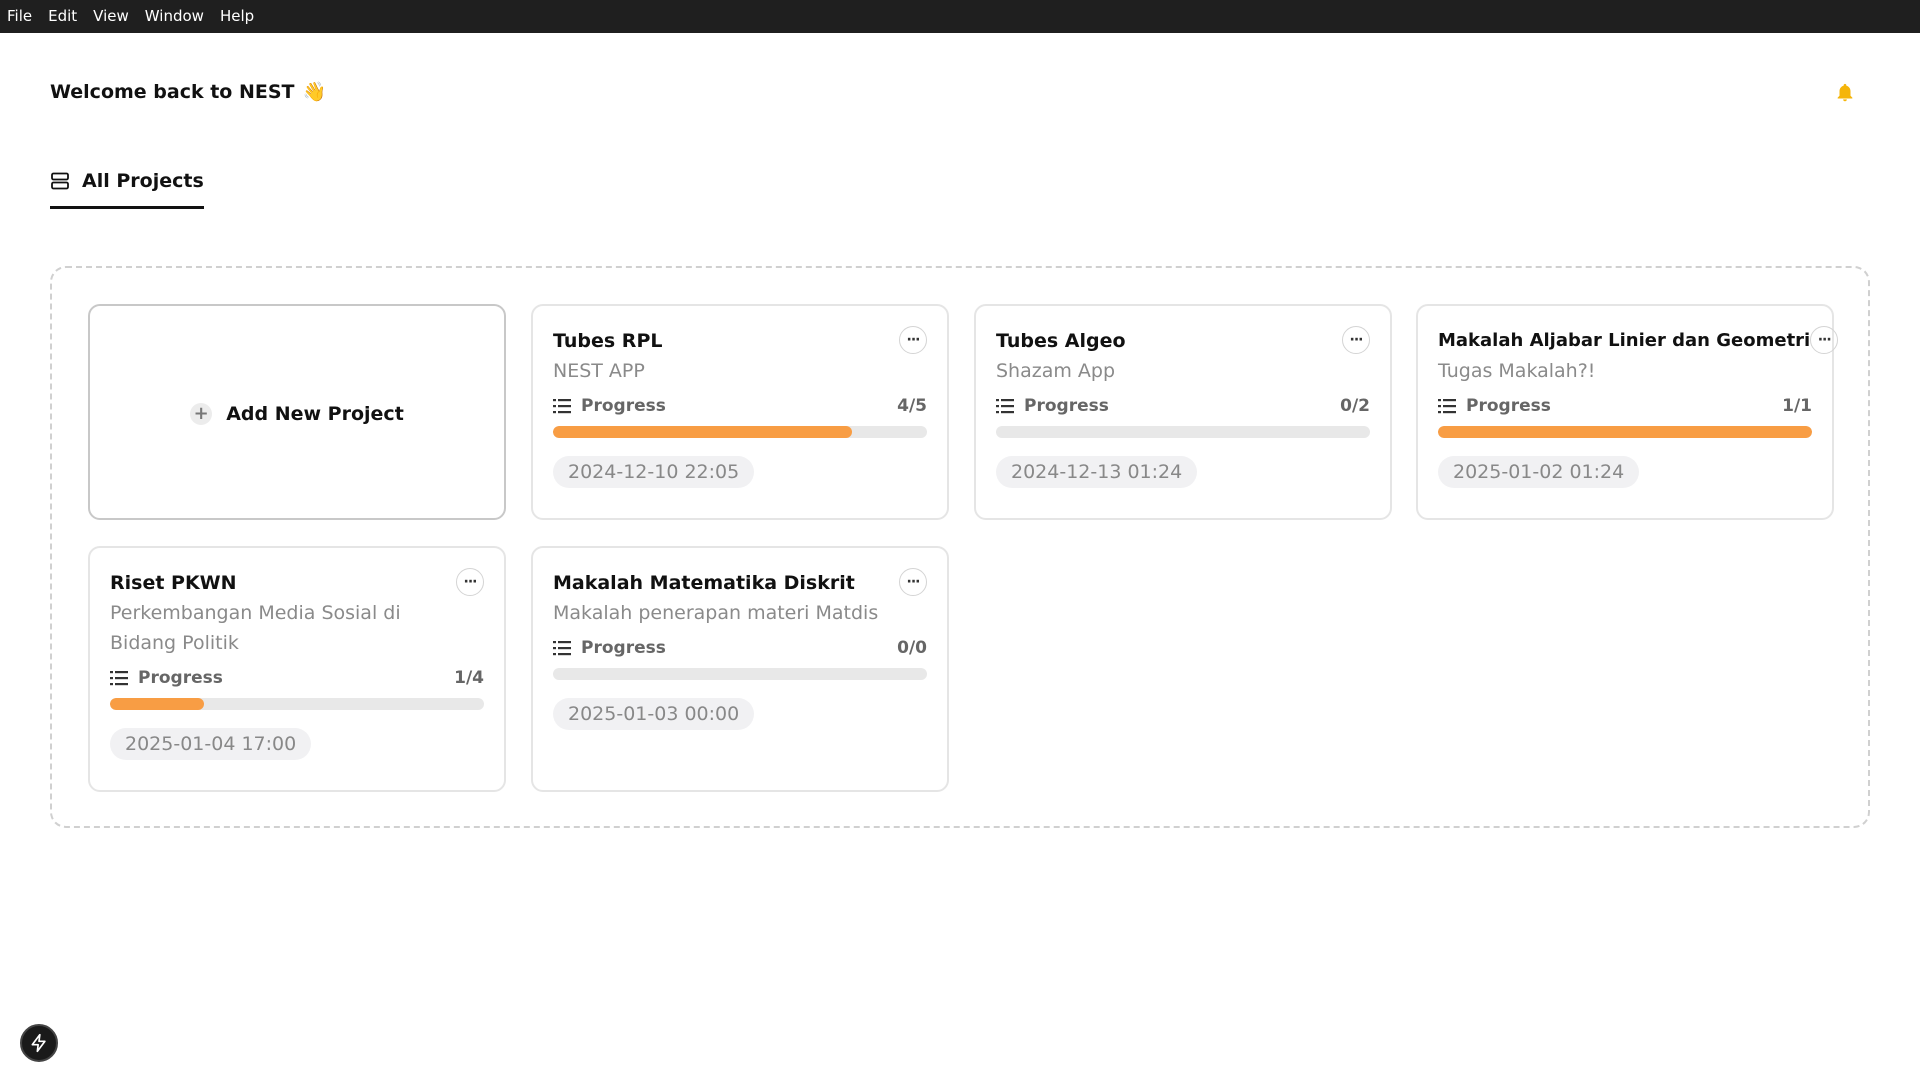  What do you see at coordinates (173, 583) in the screenshot?
I see `project-title: Riset PKWN` at bounding box center [173, 583].